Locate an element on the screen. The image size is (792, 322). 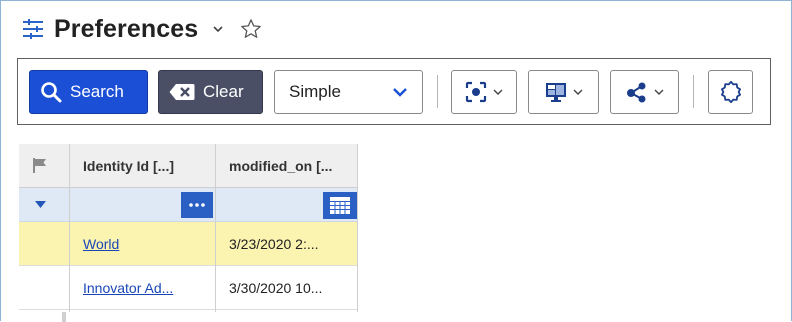
ellipsis-icon is located at coordinates (197, 205).